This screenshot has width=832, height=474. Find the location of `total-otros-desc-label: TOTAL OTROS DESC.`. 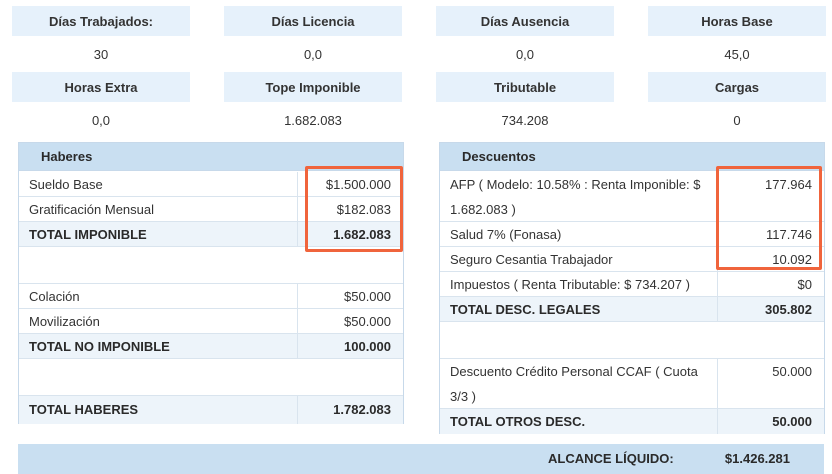

total-otros-desc-label: TOTAL OTROS DESC. is located at coordinates (579, 421).